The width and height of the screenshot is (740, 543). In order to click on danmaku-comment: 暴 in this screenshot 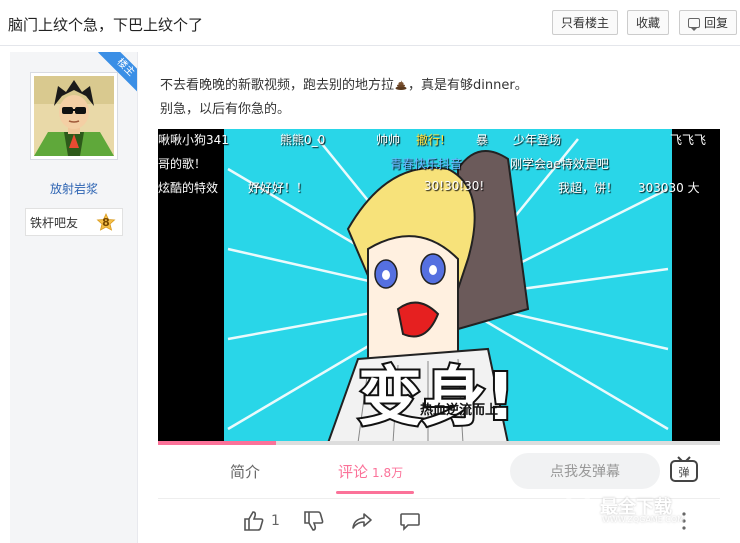, I will do `click(482, 140)`.